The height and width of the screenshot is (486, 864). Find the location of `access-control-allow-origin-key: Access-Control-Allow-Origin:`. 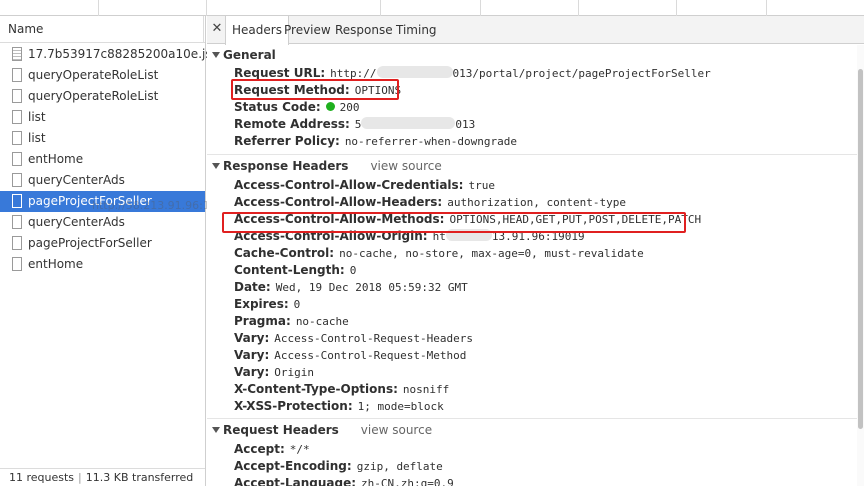

access-control-allow-origin-key: Access-Control-Allow-Origin: is located at coordinates (331, 236).